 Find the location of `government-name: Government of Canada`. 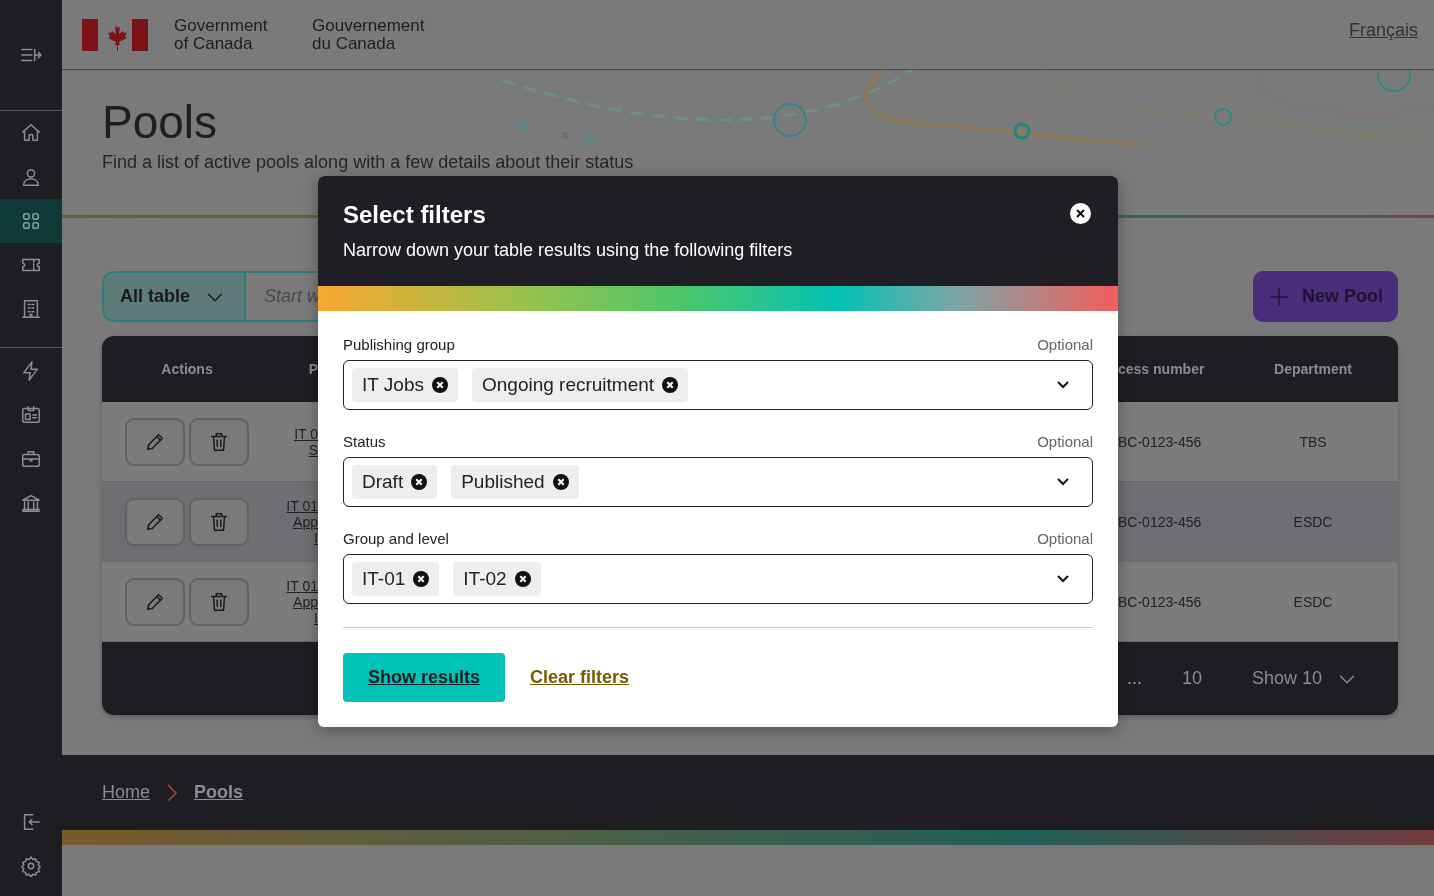

government-name: Government of Canada is located at coordinates (221, 34).